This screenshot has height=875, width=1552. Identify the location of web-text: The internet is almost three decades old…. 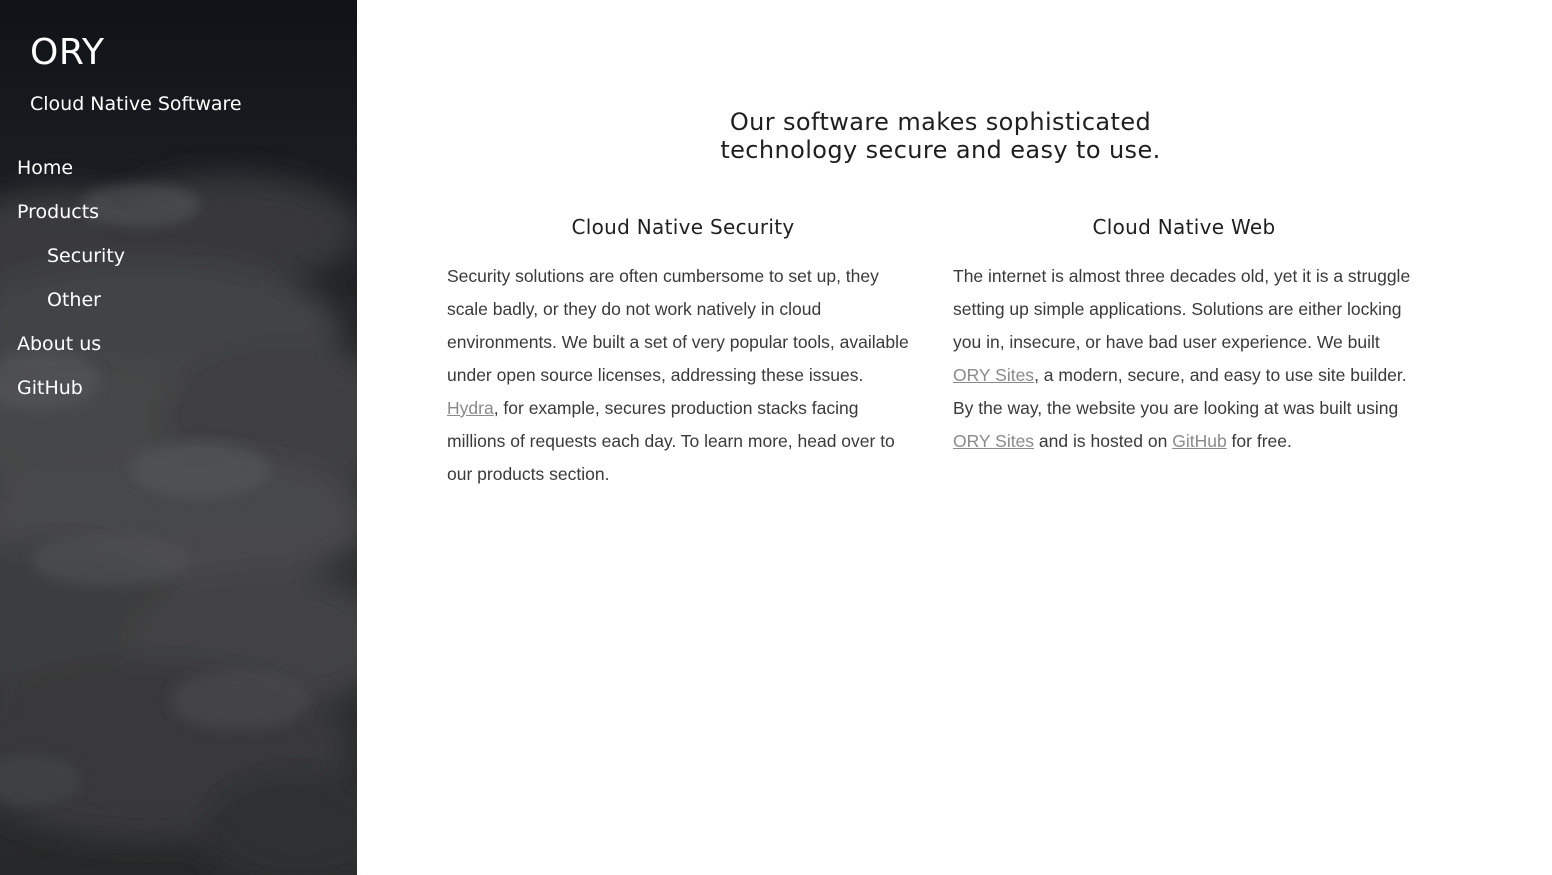
(1184, 359).